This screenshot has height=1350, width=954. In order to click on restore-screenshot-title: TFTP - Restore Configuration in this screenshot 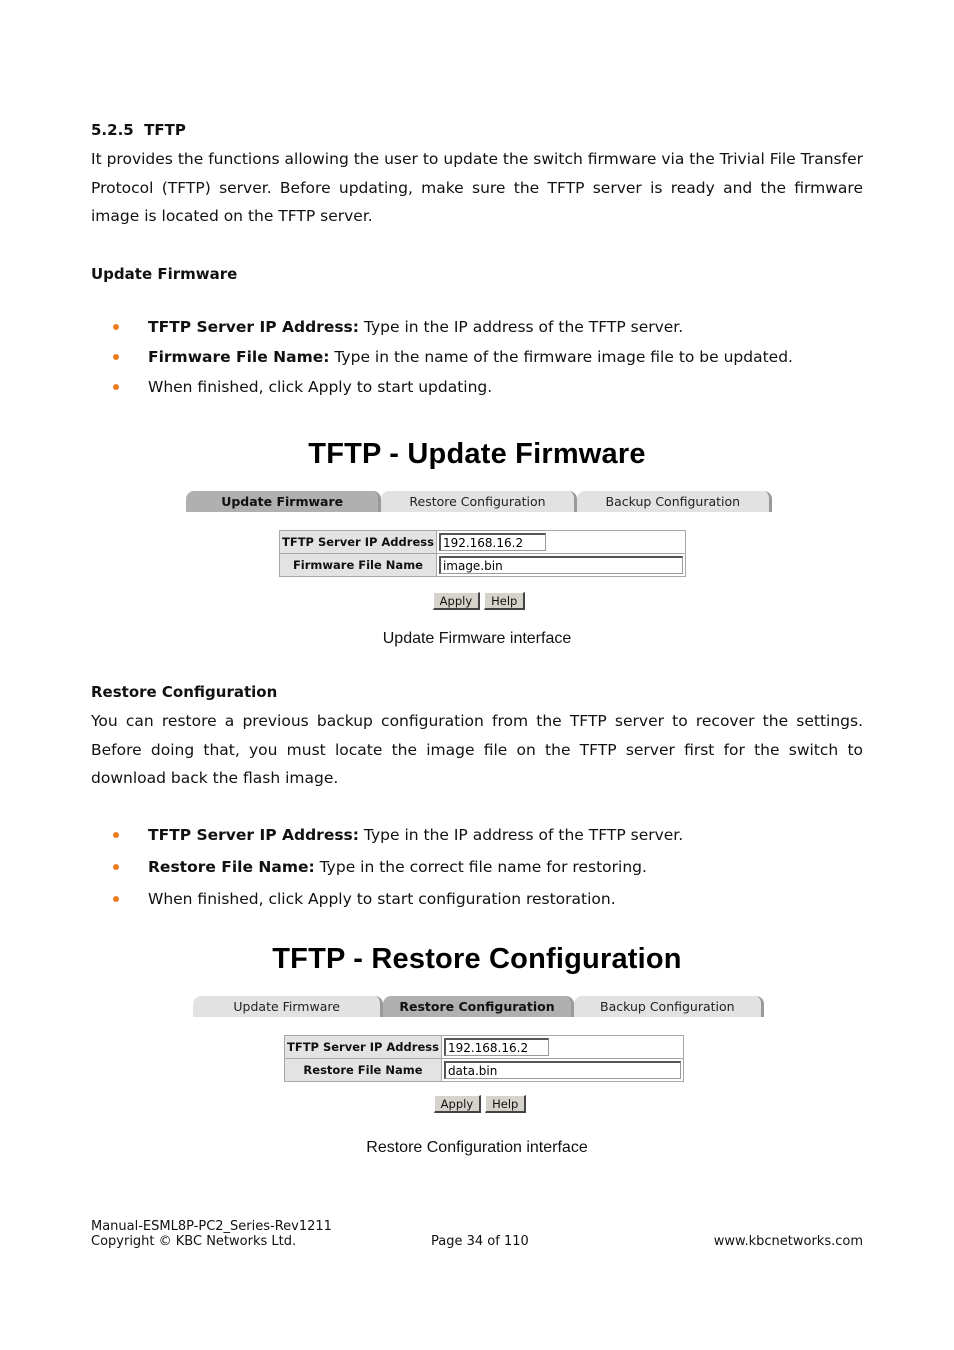, I will do `click(477, 959)`.